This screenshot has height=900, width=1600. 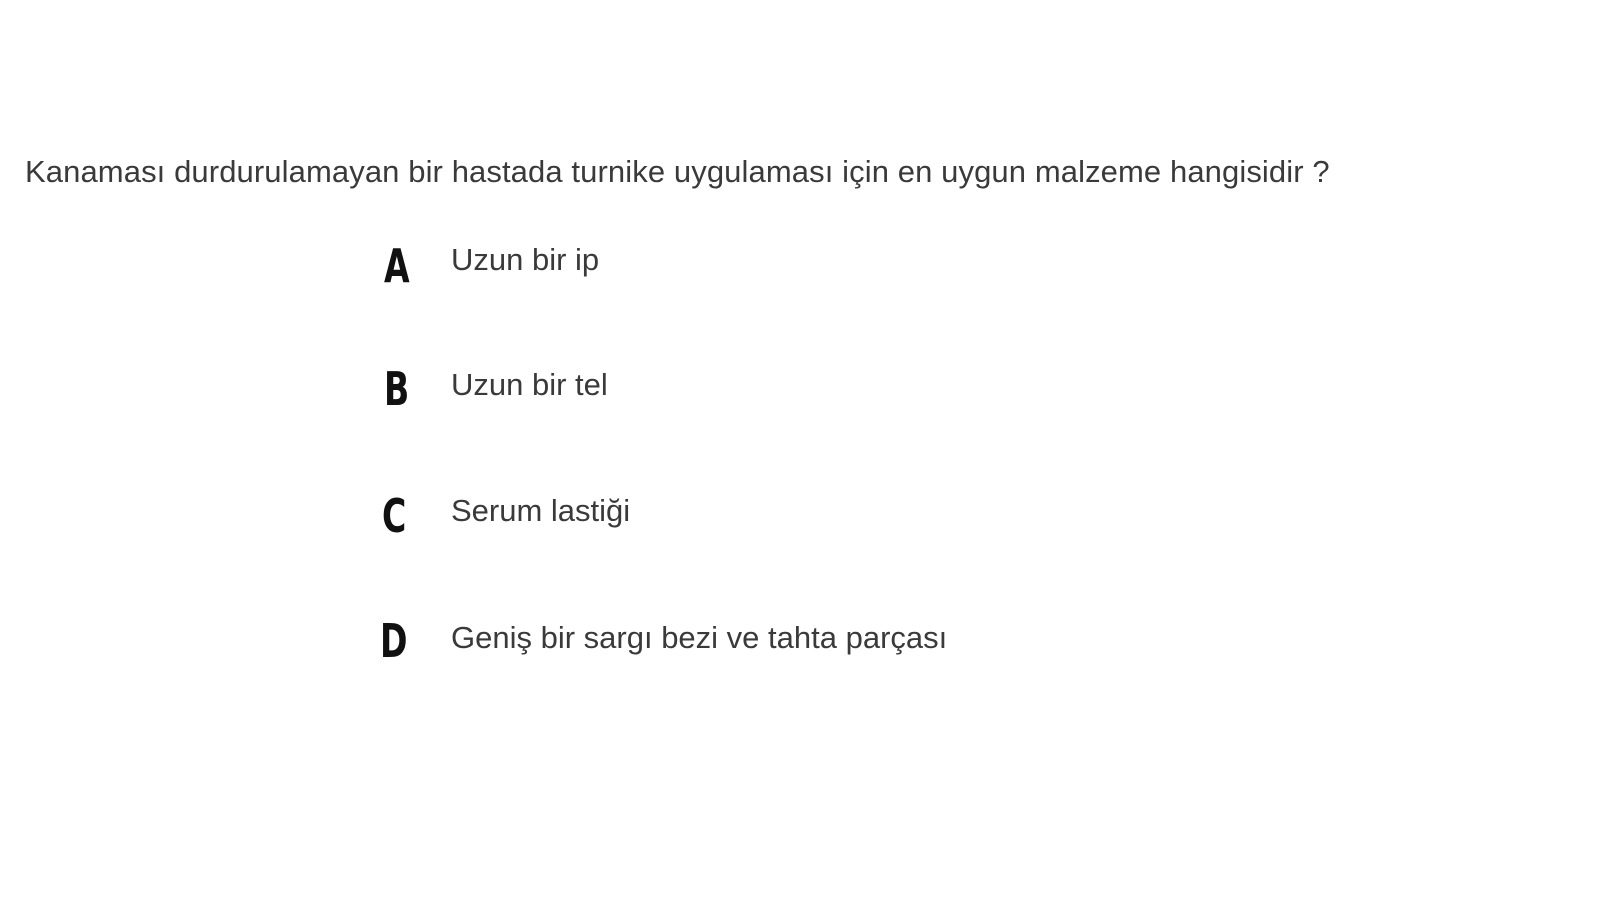 I want to click on option-d-letter: D, so click(x=393, y=641).